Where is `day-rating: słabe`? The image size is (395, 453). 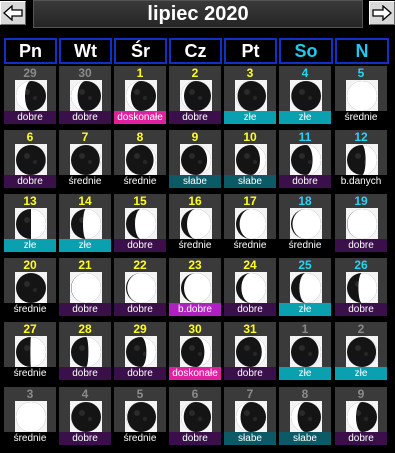 day-rating: słabe is located at coordinates (195, 181).